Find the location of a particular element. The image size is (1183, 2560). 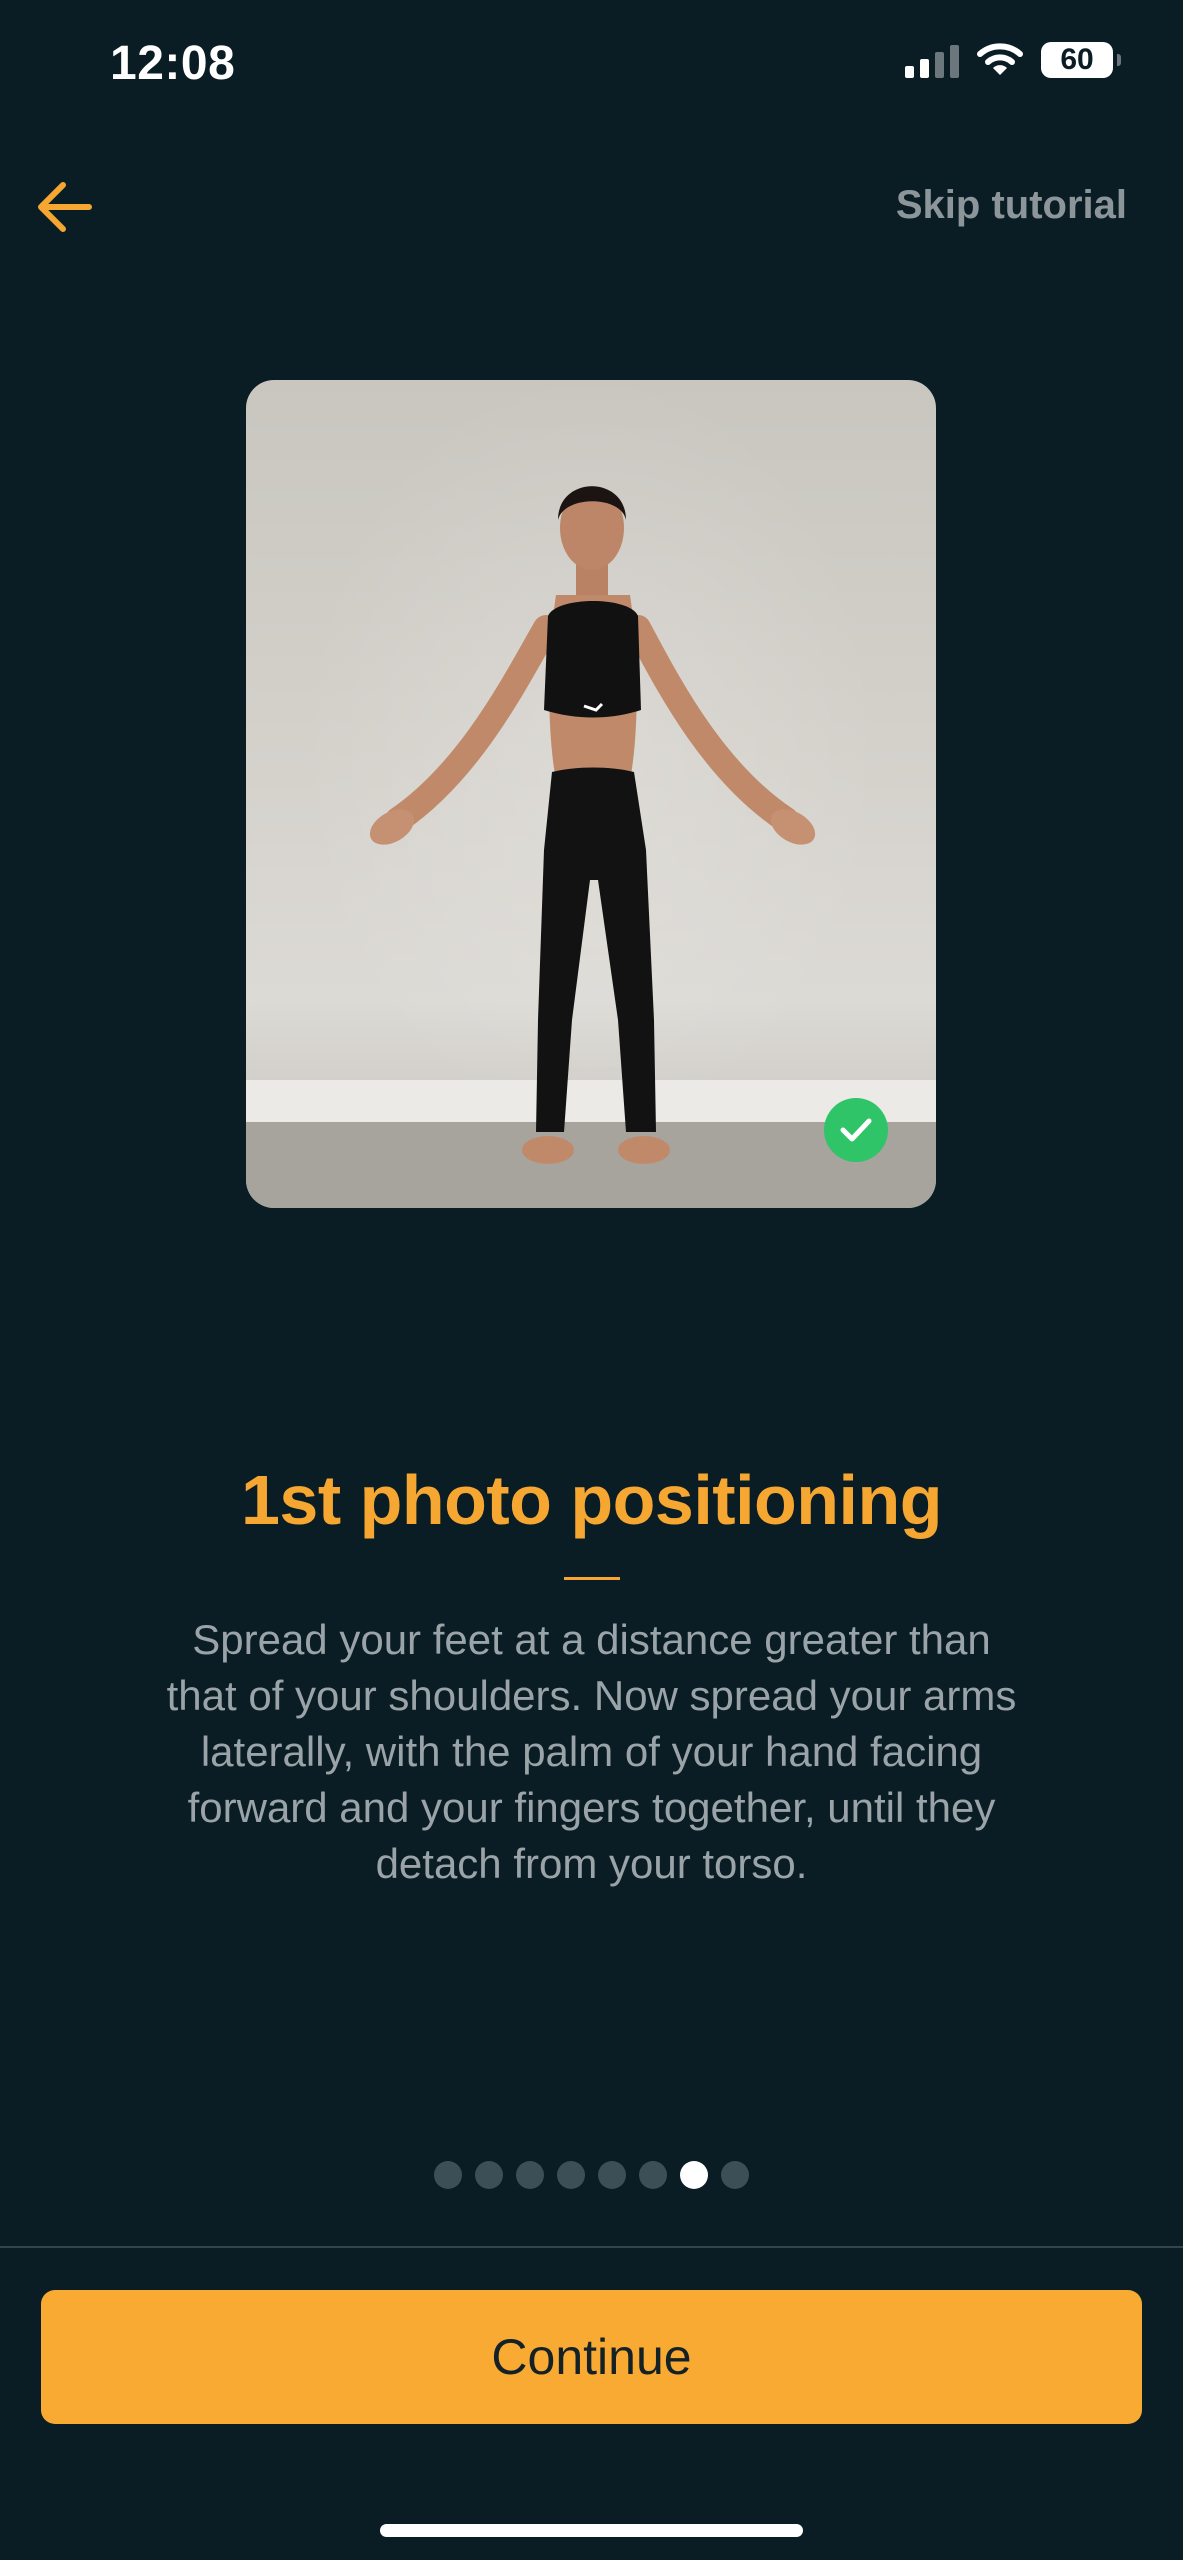

battery-icon: 60 is located at coordinates (1081, 60).